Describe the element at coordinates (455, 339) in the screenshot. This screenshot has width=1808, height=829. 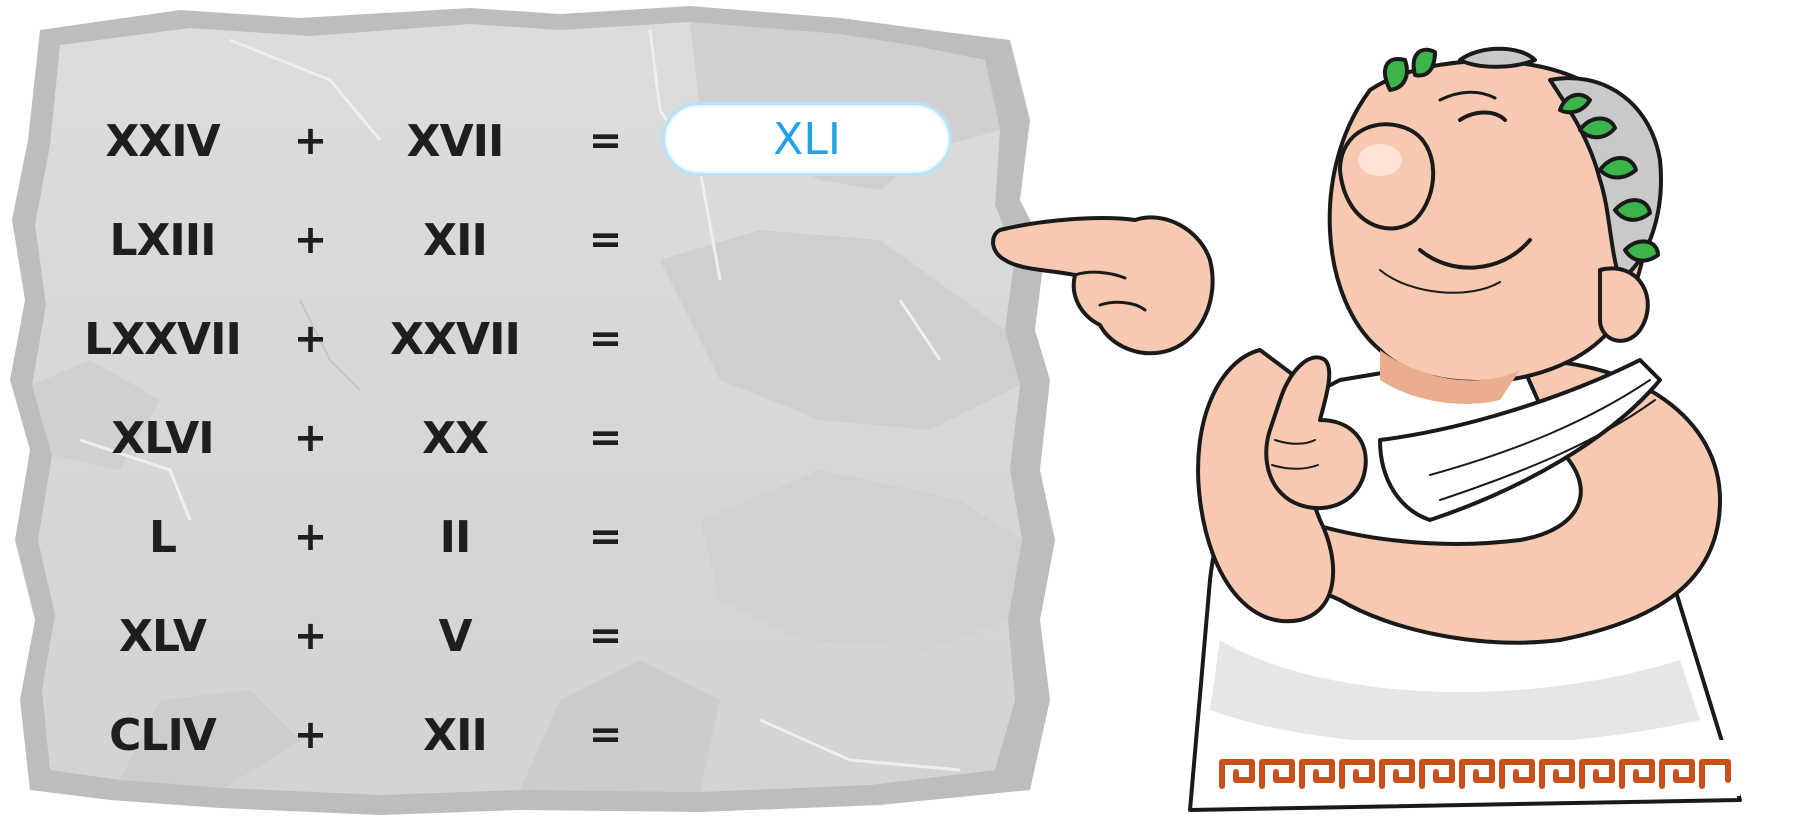
I see `addend-2: XXVII` at that location.